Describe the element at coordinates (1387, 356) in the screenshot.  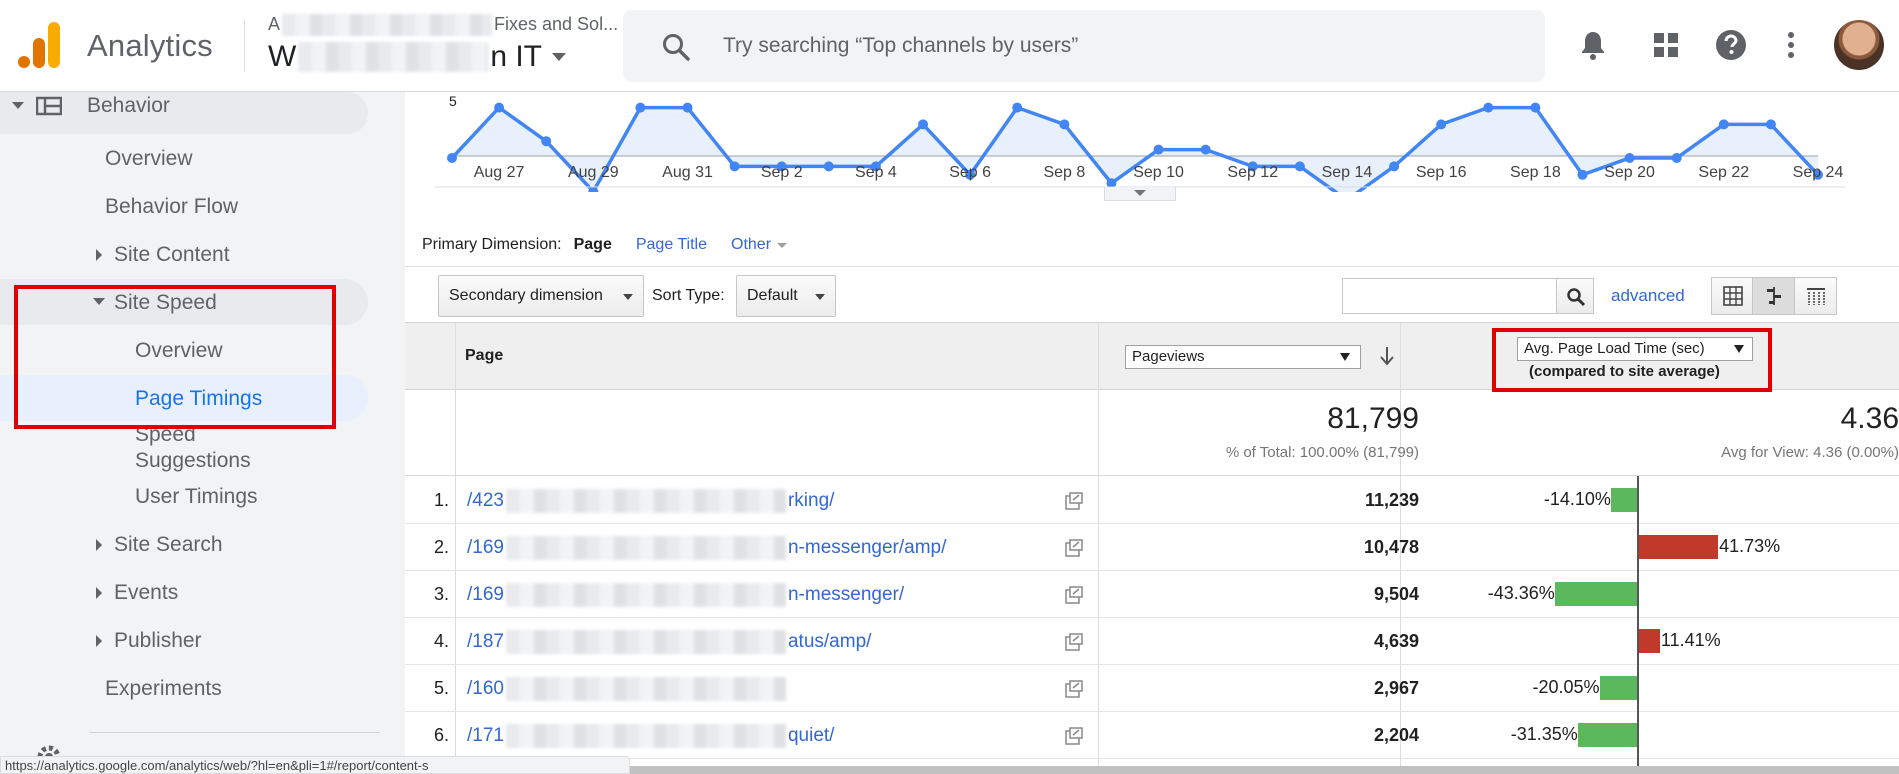
I see `sort-descending-icon` at that location.